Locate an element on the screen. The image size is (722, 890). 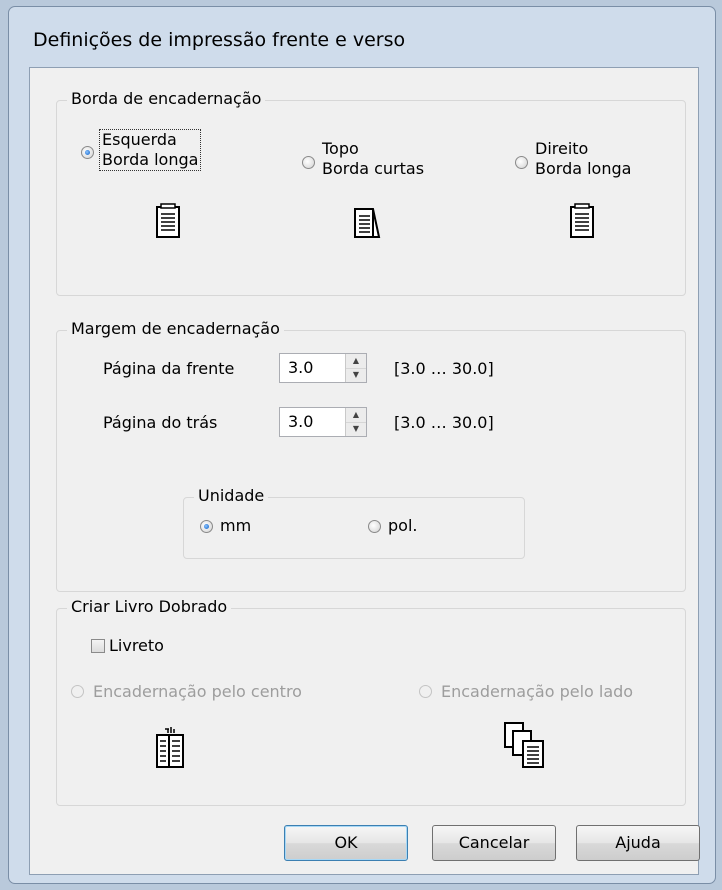
radio-right-long-edge is located at coordinates (521, 162).